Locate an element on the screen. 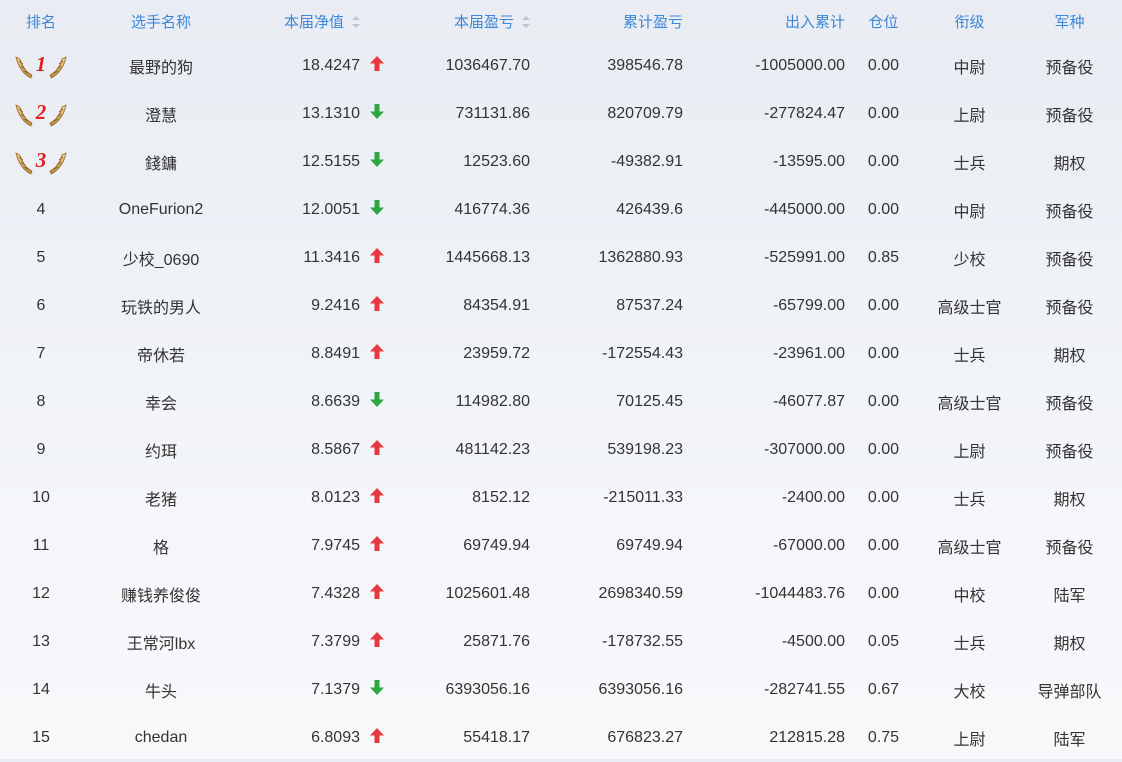  nav-value: 9.2416 is located at coordinates (335, 305).